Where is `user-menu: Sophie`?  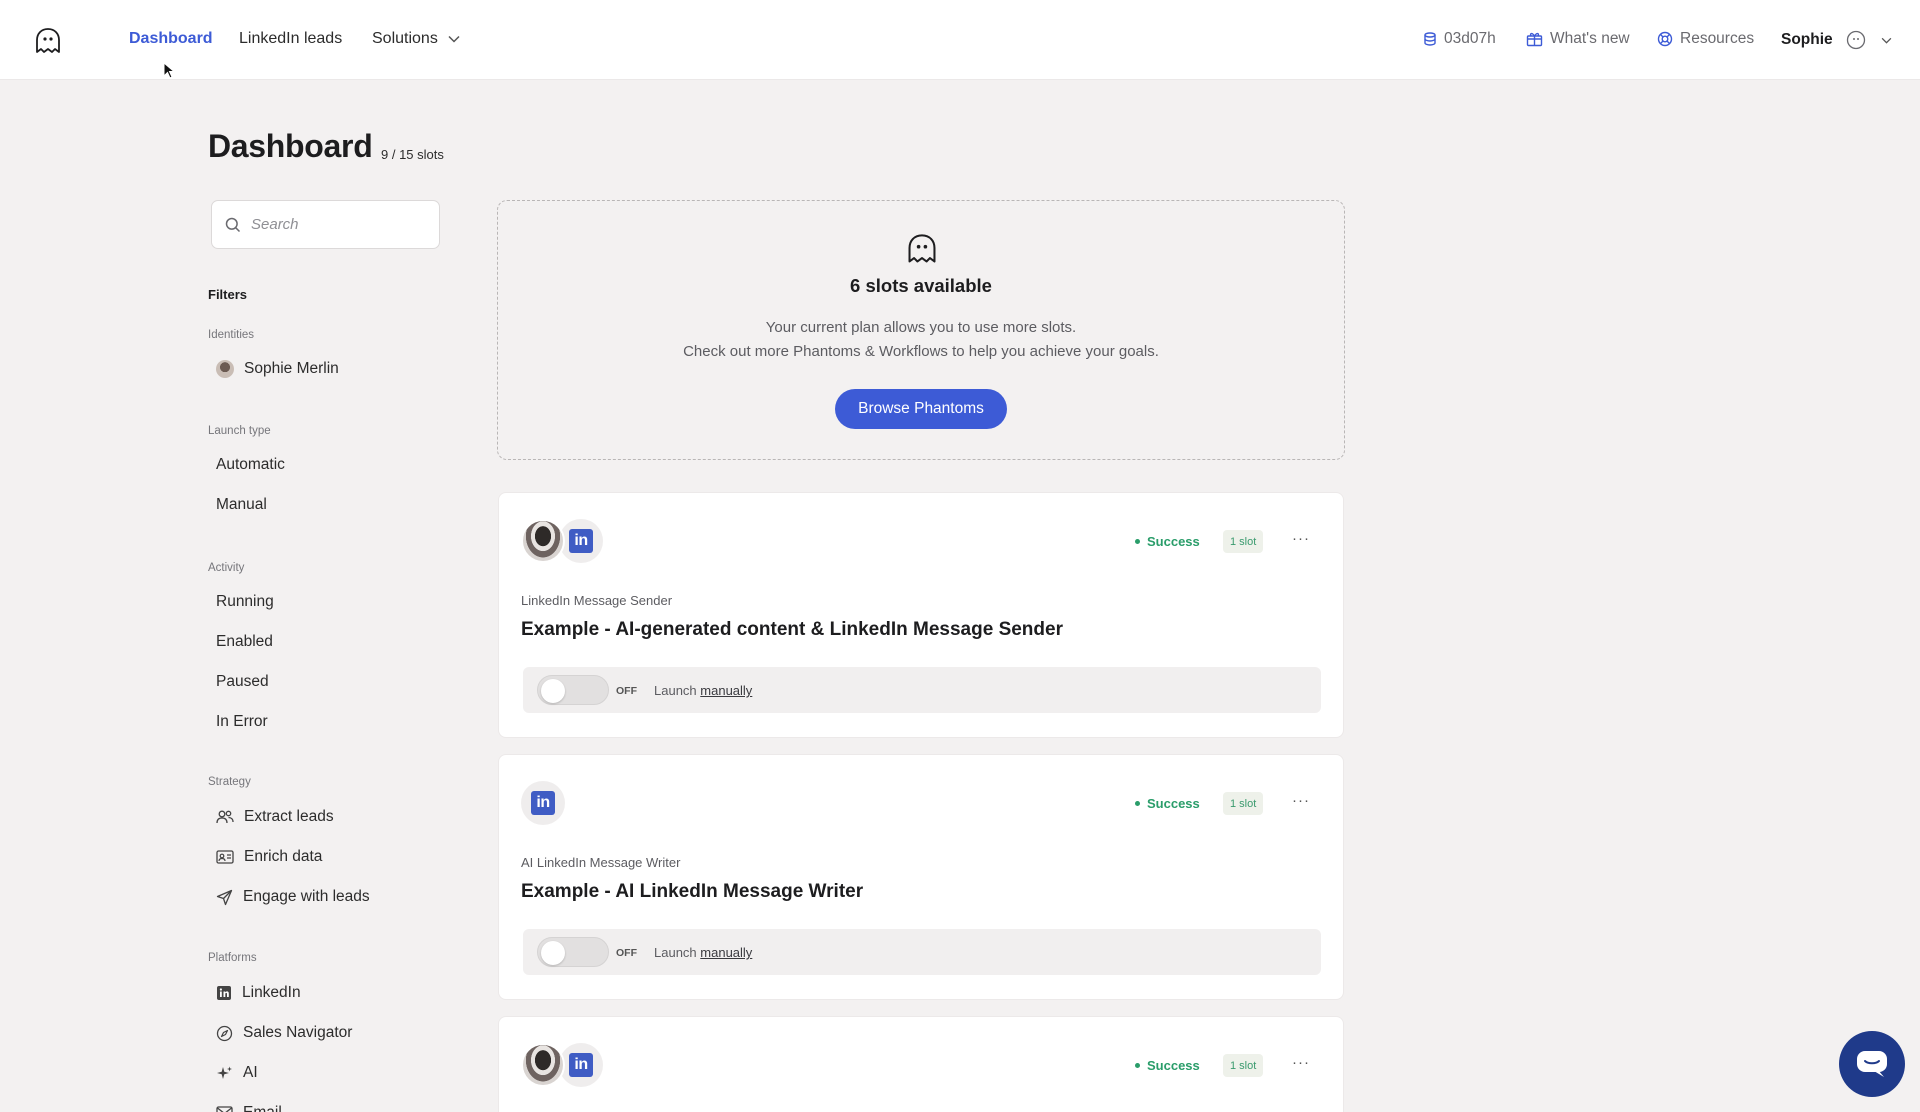 user-menu: Sophie is located at coordinates (1836, 40).